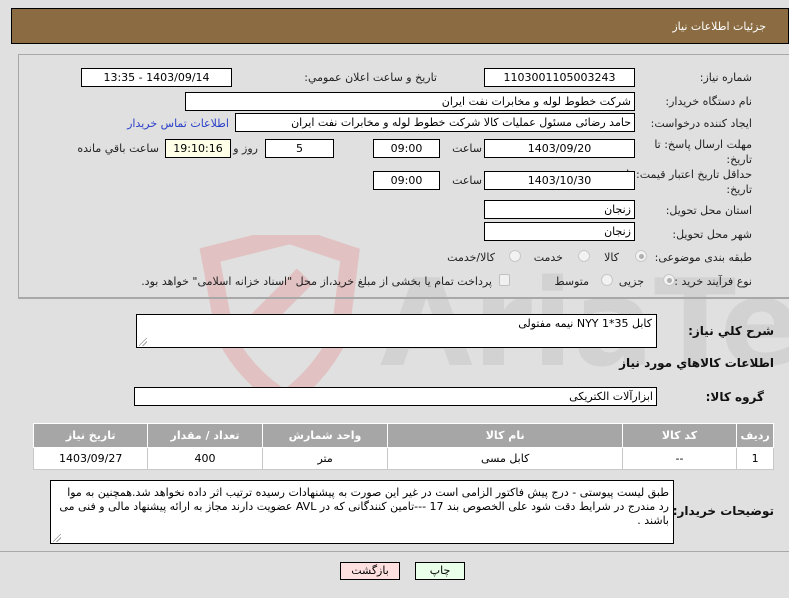 Image resolution: width=789 pixels, height=598 pixels. I want to click on need-number-field: 1103001105003243, so click(559, 77).